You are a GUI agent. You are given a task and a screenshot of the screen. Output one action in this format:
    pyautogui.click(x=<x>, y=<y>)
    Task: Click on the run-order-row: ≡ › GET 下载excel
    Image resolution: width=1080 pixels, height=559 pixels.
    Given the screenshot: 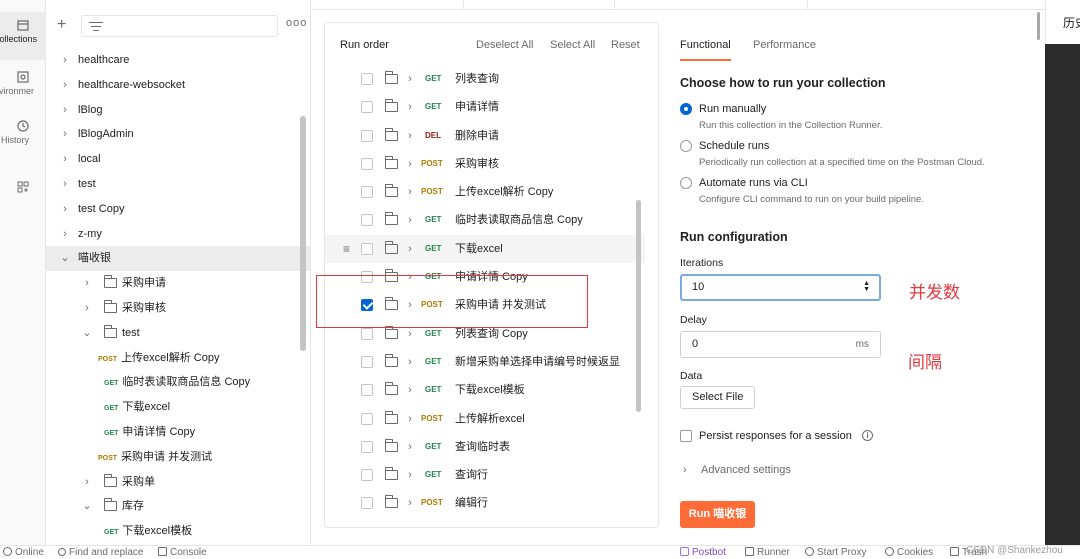 What is the action you would take?
    pyautogui.click(x=485, y=249)
    